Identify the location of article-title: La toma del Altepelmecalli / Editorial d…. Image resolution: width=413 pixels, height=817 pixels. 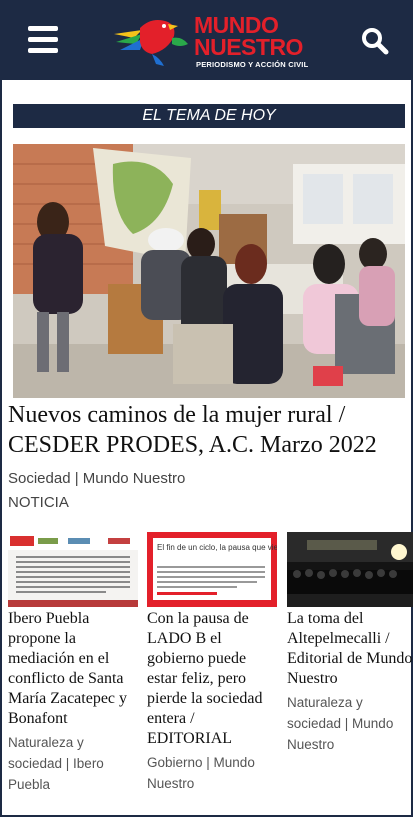
(350, 649).